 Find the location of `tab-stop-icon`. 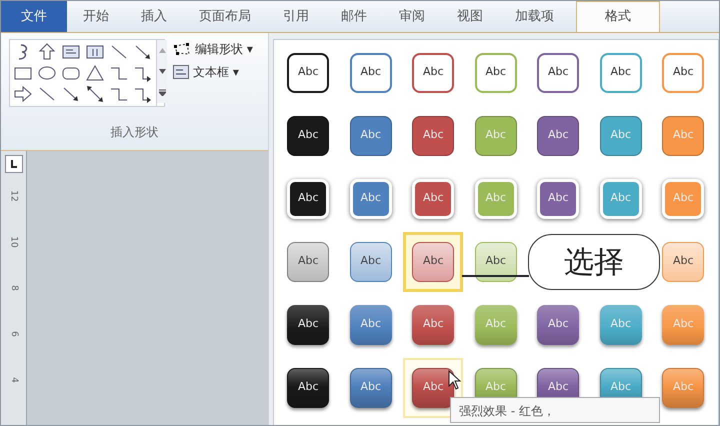

tab-stop-icon is located at coordinates (13, 164).